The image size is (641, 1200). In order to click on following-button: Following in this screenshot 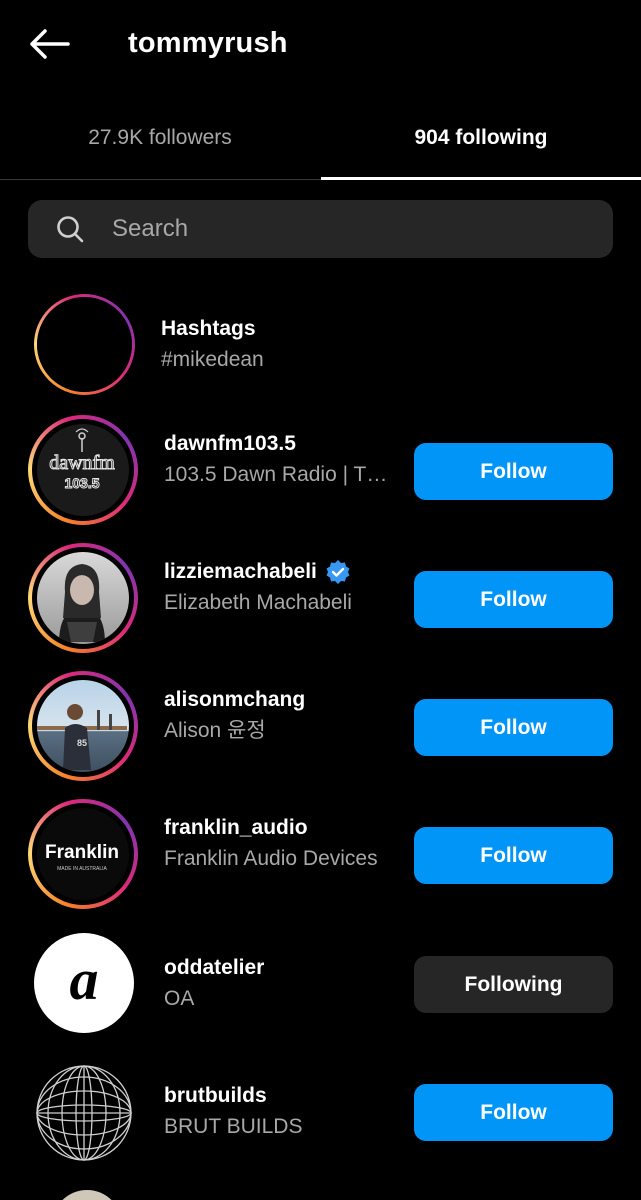, I will do `click(513, 984)`.